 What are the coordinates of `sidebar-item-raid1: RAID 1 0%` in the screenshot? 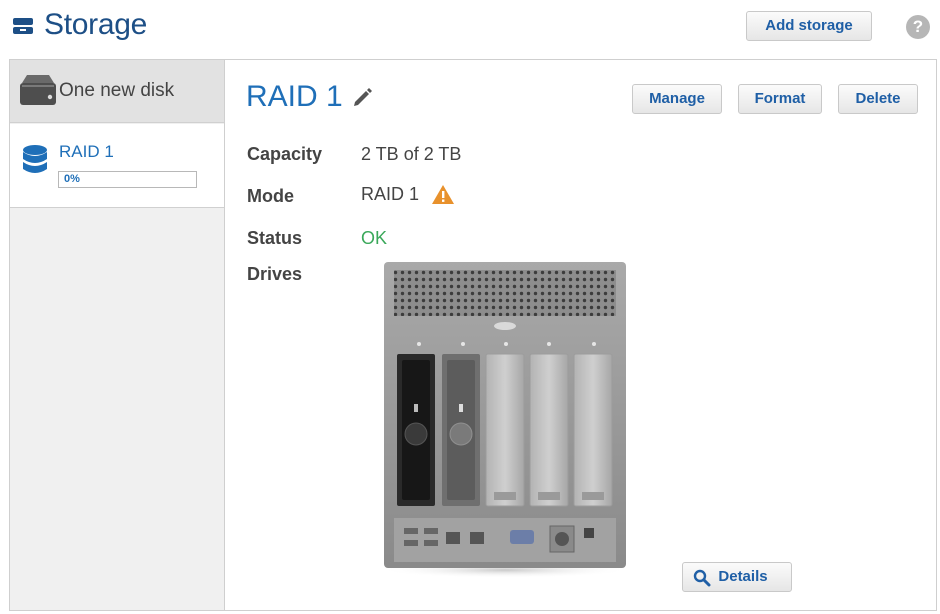 It's located at (117, 166).